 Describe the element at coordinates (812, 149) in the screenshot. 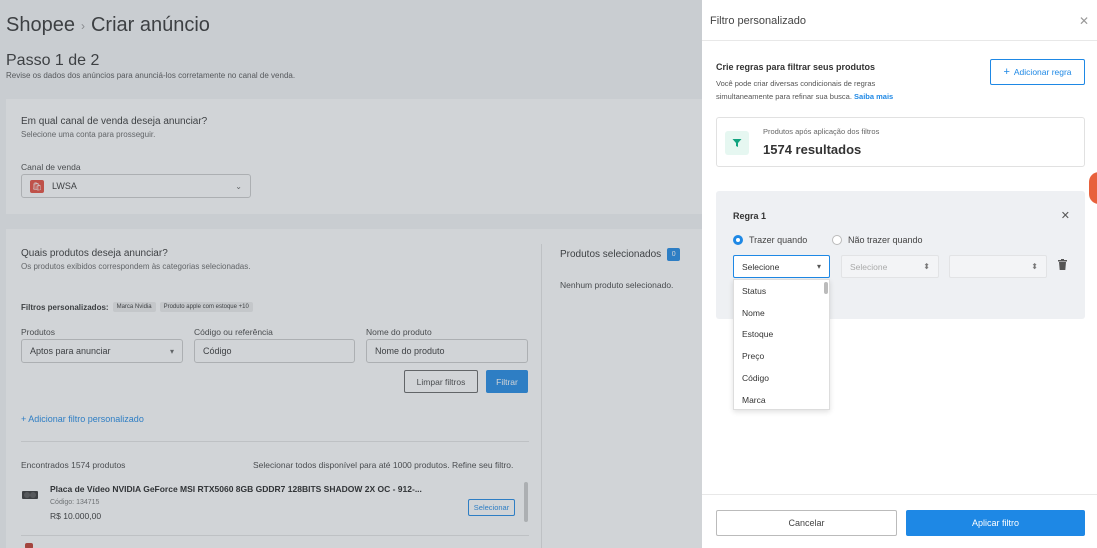

I see `results-value: 1574 resultados` at that location.